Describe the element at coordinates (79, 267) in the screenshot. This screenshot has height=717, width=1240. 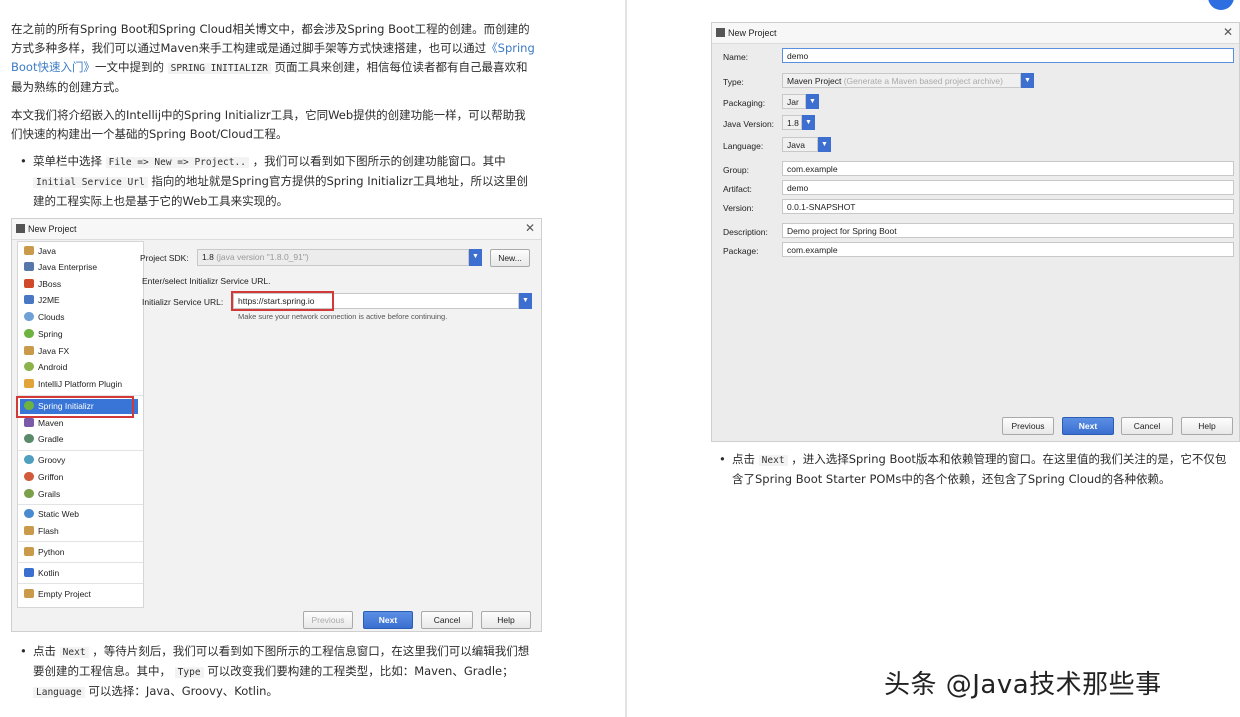
I see `list-item-java-enterprise: Java Enterprise` at that location.